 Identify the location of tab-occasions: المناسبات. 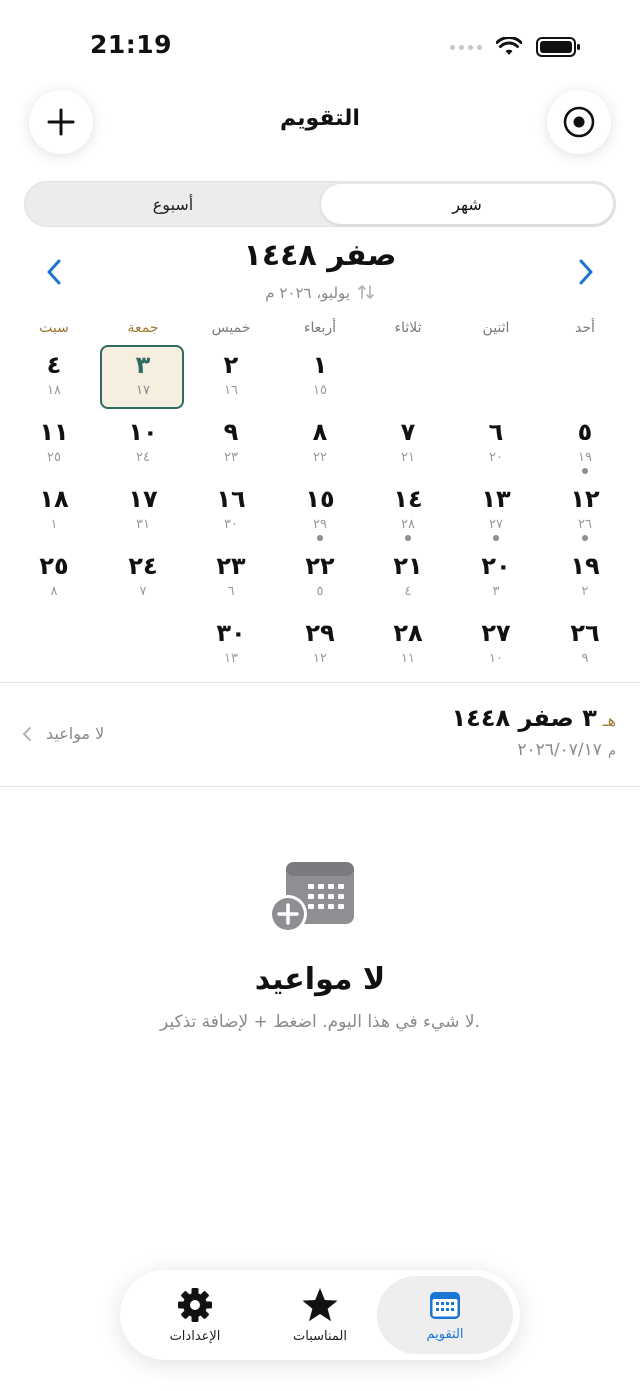
(320, 1315).